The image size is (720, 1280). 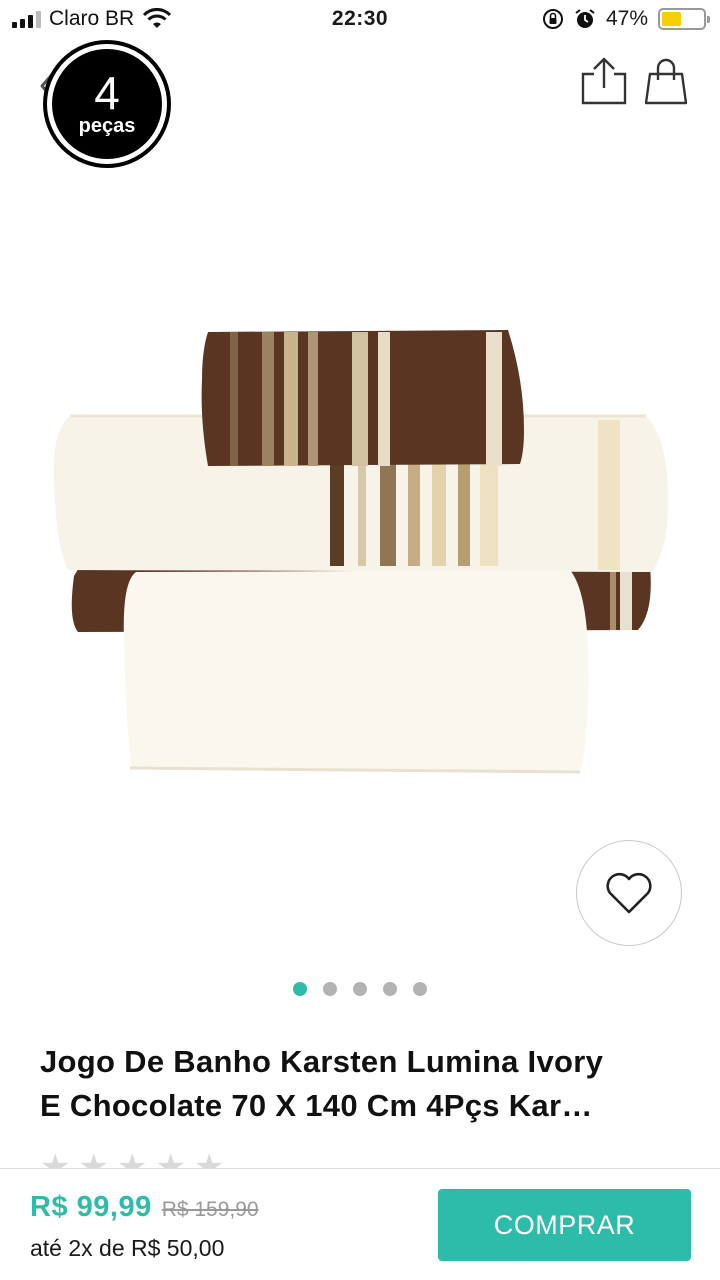 I want to click on buy-button: COMPRAR, so click(x=564, y=1225).